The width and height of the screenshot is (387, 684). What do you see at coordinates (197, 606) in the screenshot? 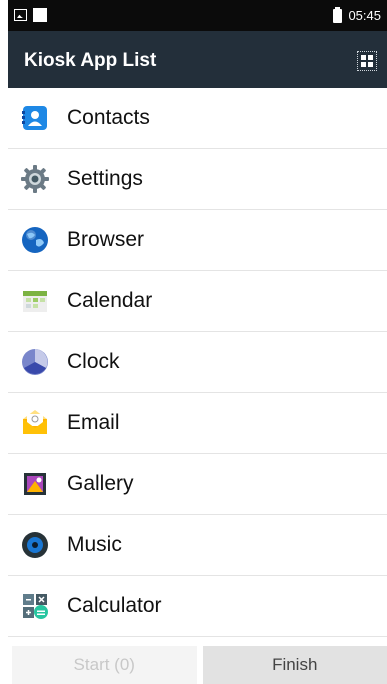
I see `app-item-calculator: Calculator` at bounding box center [197, 606].